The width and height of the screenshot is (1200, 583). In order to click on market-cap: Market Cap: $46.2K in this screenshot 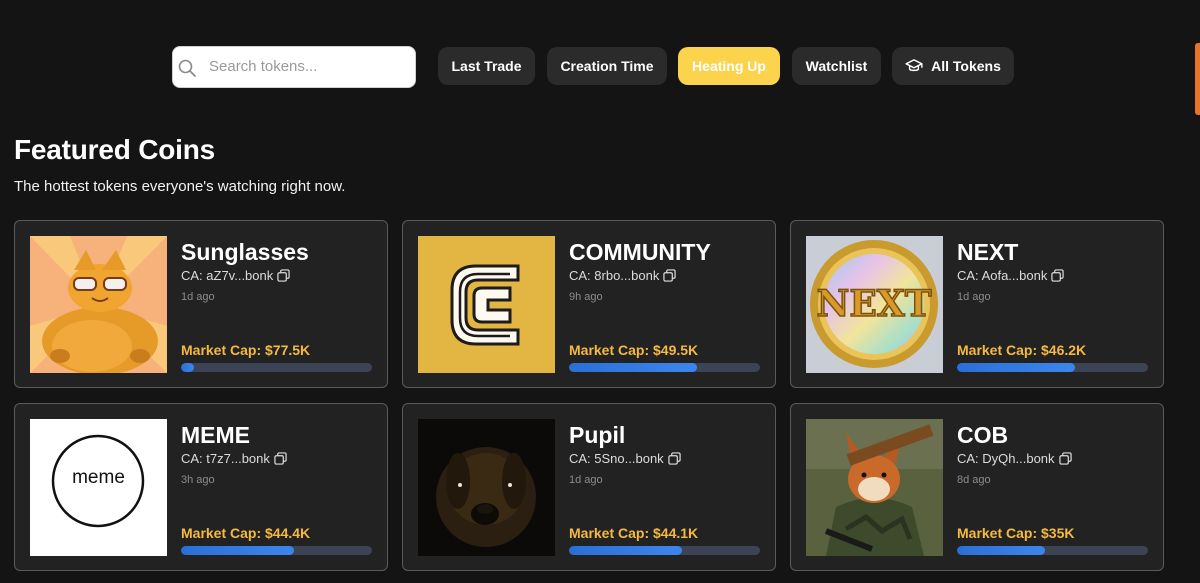, I will do `click(1022, 350)`.